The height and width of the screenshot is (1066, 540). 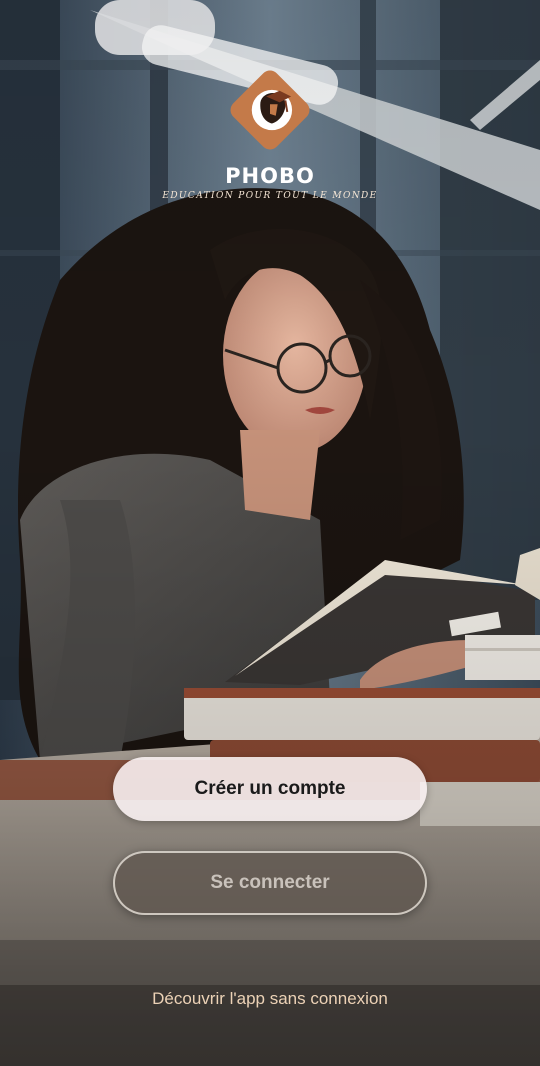 I want to click on graduate-cap-logo-icon, so click(x=270, y=110).